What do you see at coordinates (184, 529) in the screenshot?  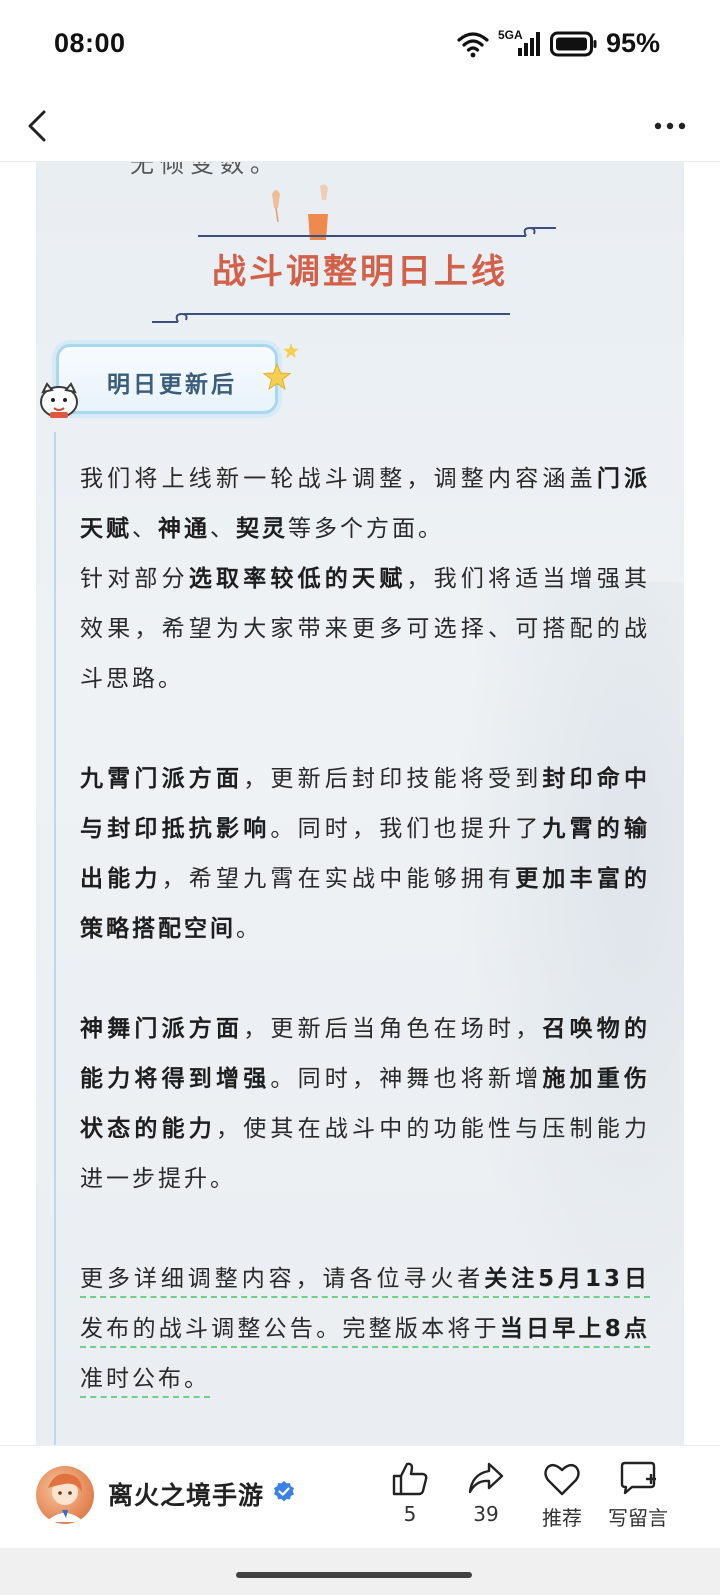 I see `bold-text: 神通` at bounding box center [184, 529].